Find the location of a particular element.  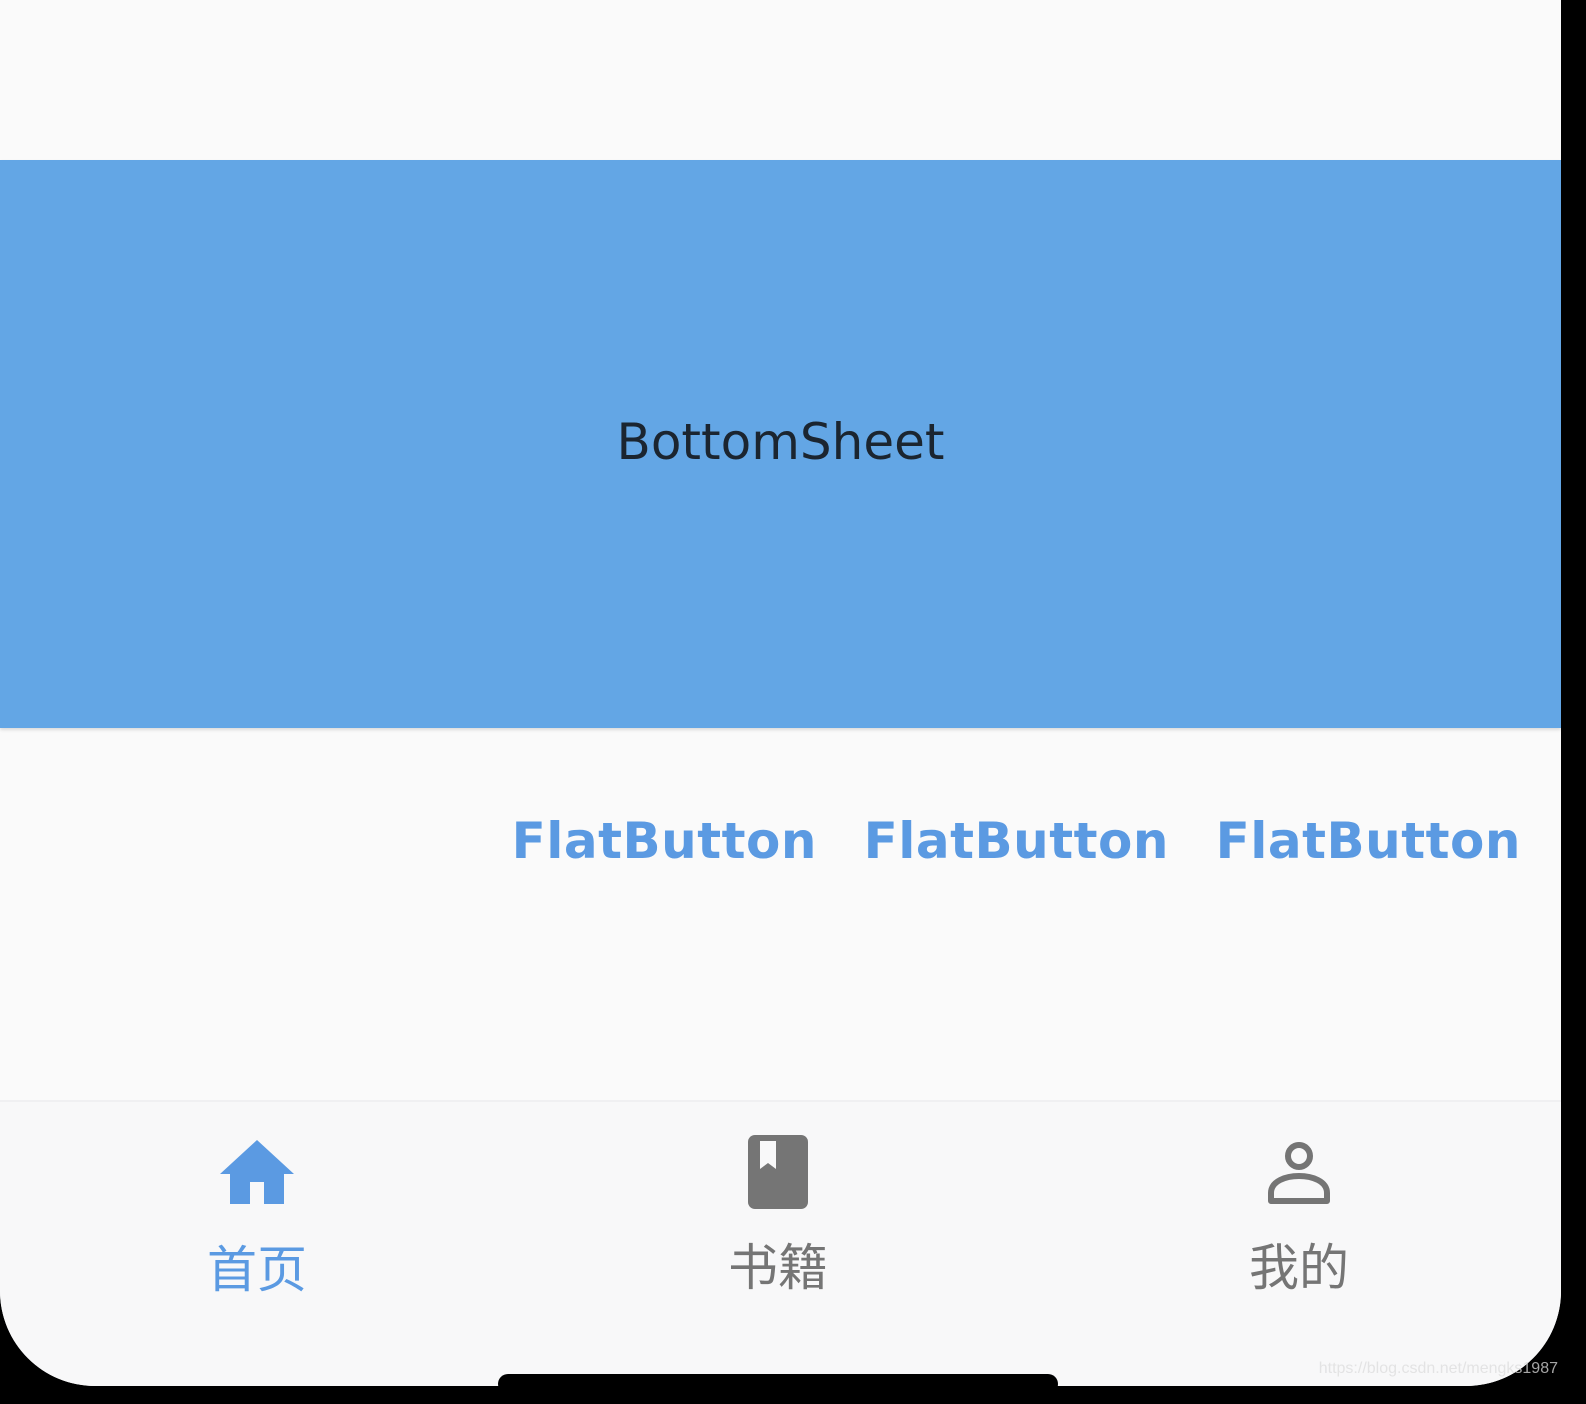

home-indicator is located at coordinates (778, 1384).